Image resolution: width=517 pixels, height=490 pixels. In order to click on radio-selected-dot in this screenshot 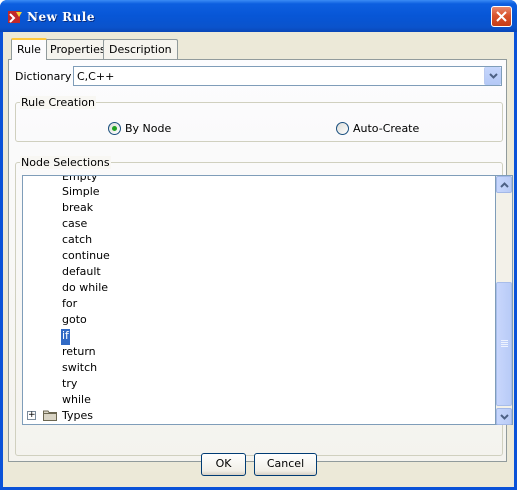, I will do `click(114, 128)`.